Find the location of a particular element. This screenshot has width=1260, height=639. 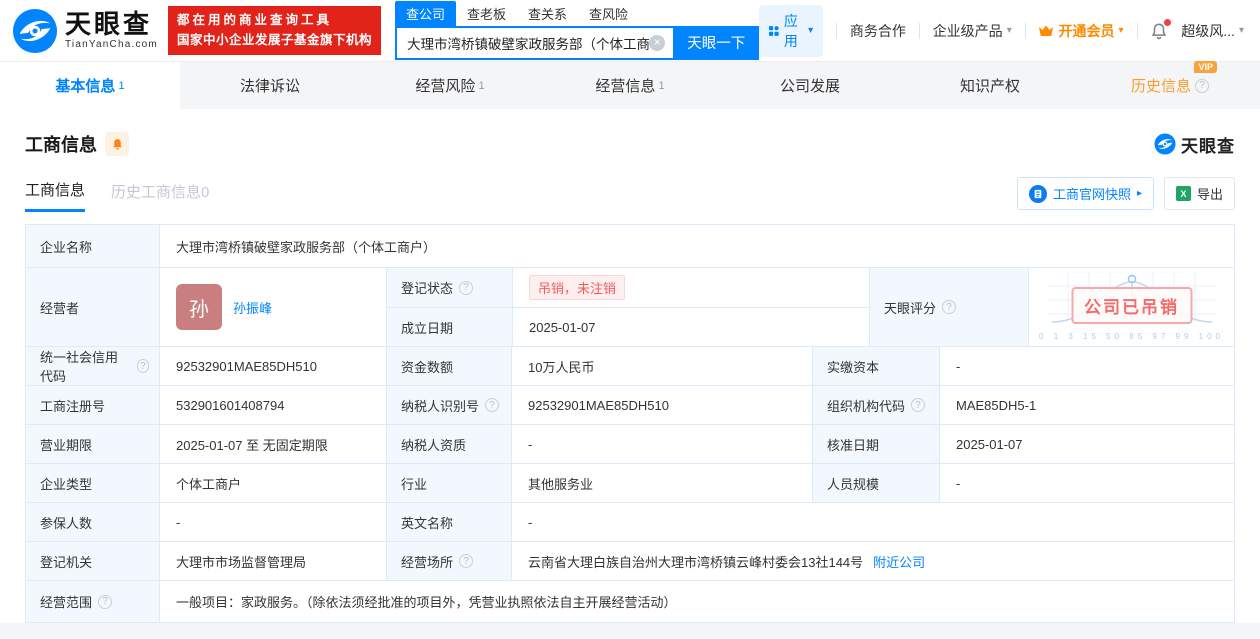

tab-history-info: 历史信息 ? VIP is located at coordinates (1170, 85).